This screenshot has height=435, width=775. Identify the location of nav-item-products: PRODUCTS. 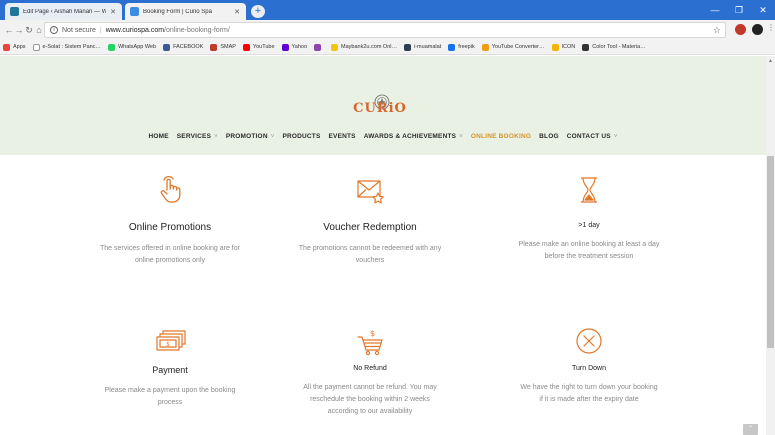
(301, 136).